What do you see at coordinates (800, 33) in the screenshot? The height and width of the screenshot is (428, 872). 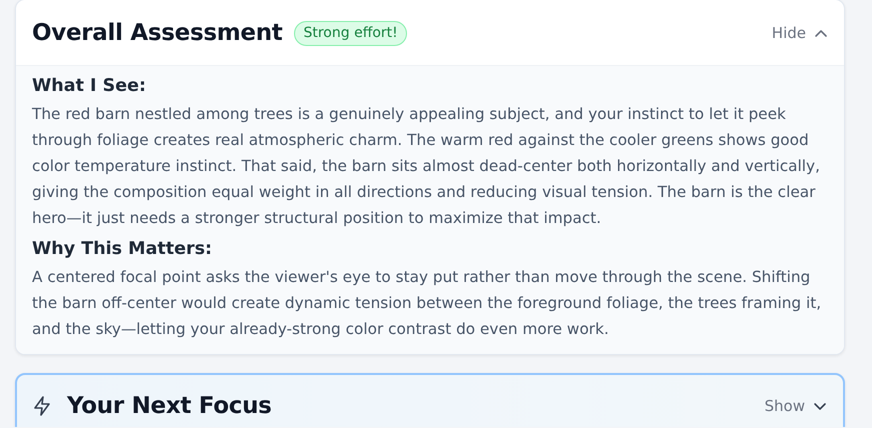 I see `toggle-button: Hide` at bounding box center [800, 33].